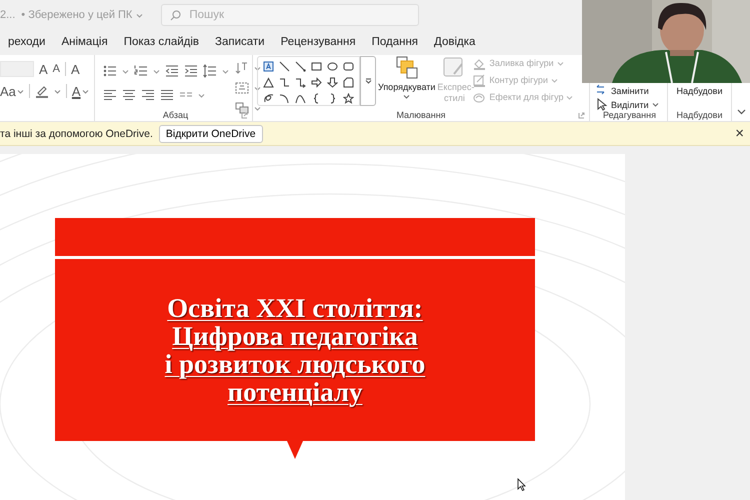 This screenshot has height=500, width=750. Describe the element at coordinates (80, 91) in the screenshot. I see `font-color-button: A` at that location.